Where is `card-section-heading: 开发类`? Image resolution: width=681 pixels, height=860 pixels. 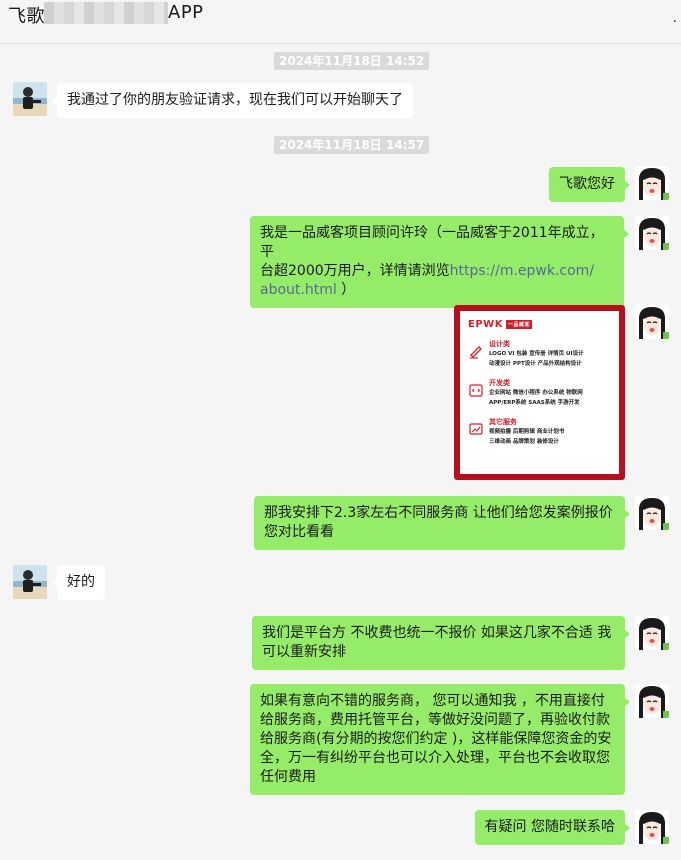 card-section-heading: 开发类 is located at coordinates (499, 383).